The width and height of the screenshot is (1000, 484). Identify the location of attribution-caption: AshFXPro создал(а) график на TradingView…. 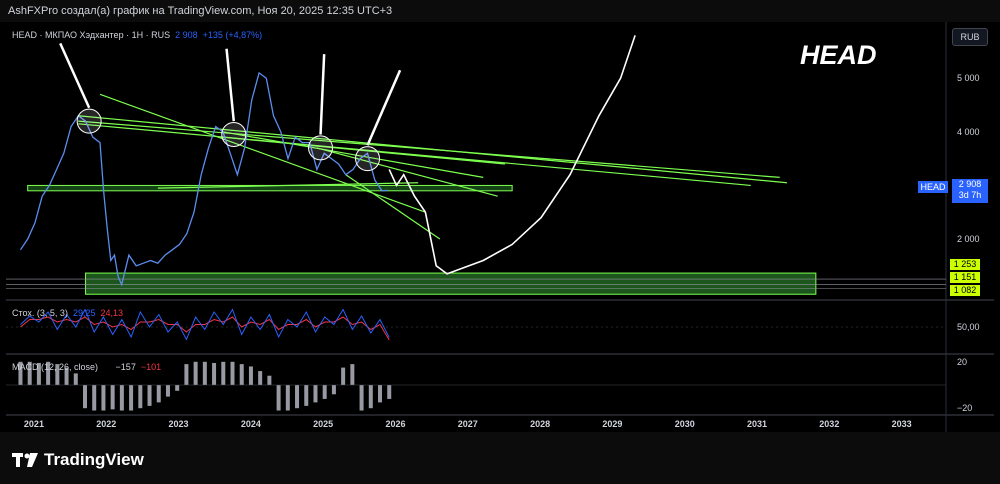
(200, 11).